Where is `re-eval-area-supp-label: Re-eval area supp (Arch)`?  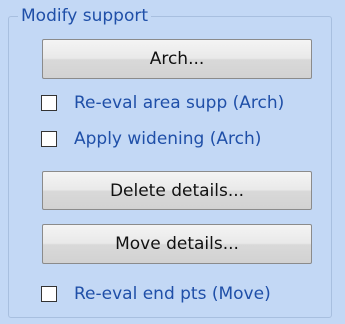
re-eval-area-supp-label: Re-eval area supp (Arch) is located at coordinates (179, 103).